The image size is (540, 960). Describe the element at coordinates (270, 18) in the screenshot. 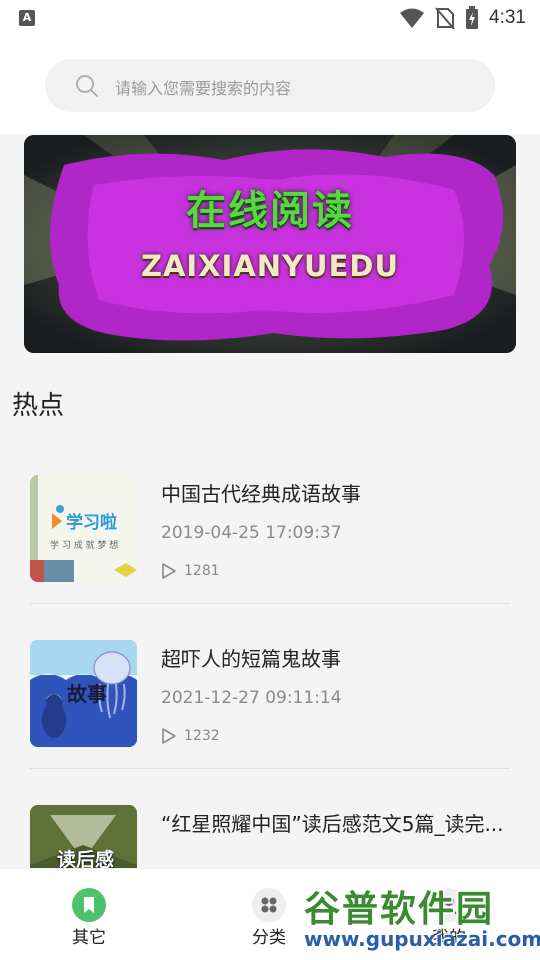

I see `status-bar: A 4:31` at that location.